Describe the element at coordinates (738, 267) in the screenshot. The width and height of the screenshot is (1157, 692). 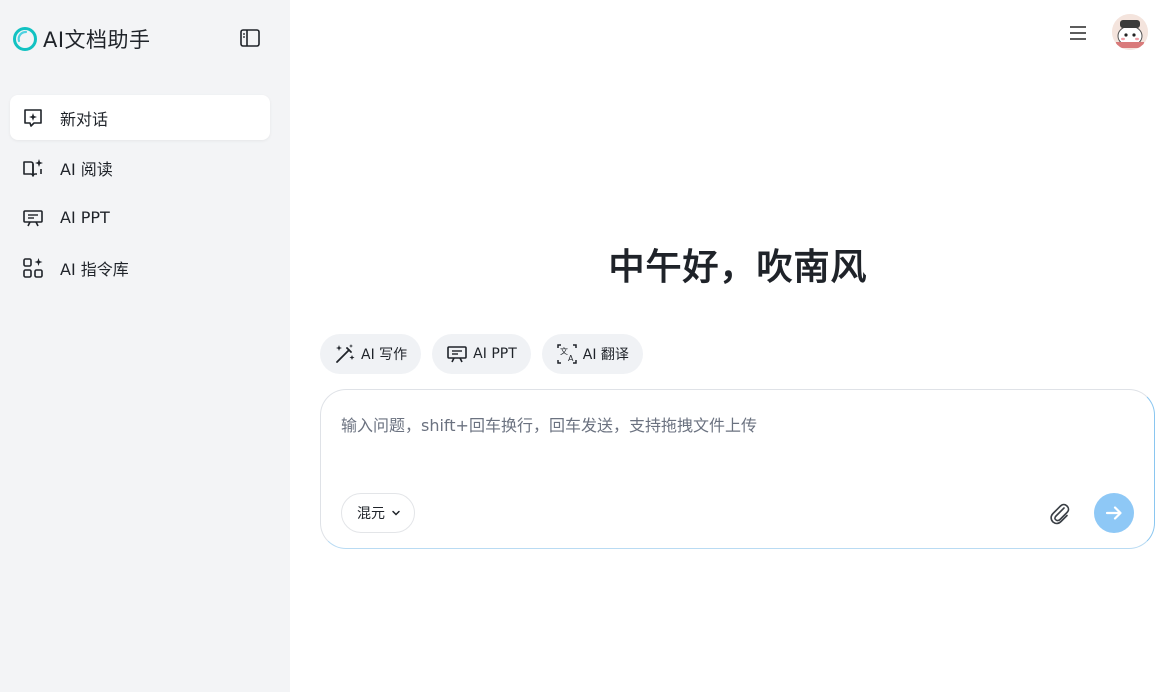
I see `greeting-title: 中午好，吹南风` at that location.